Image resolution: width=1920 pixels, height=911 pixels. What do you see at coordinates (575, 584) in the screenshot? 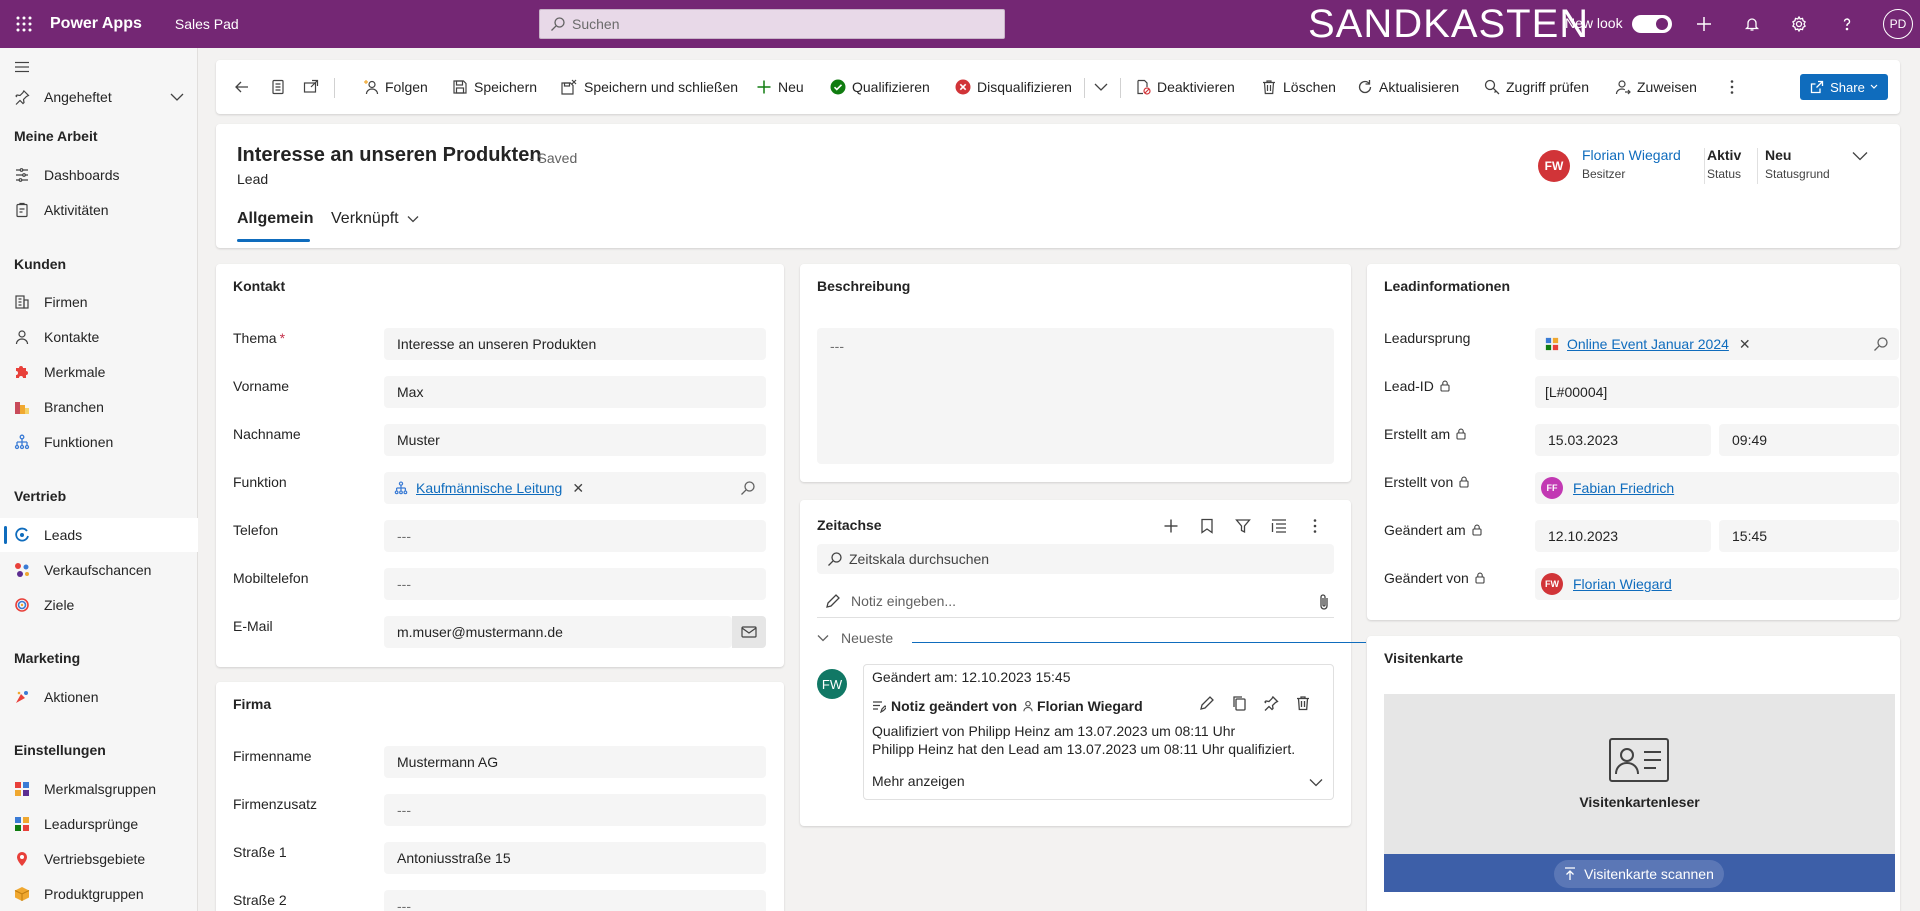
I see `mobiltelefon-input: ---` at bounding box center [575, 584].